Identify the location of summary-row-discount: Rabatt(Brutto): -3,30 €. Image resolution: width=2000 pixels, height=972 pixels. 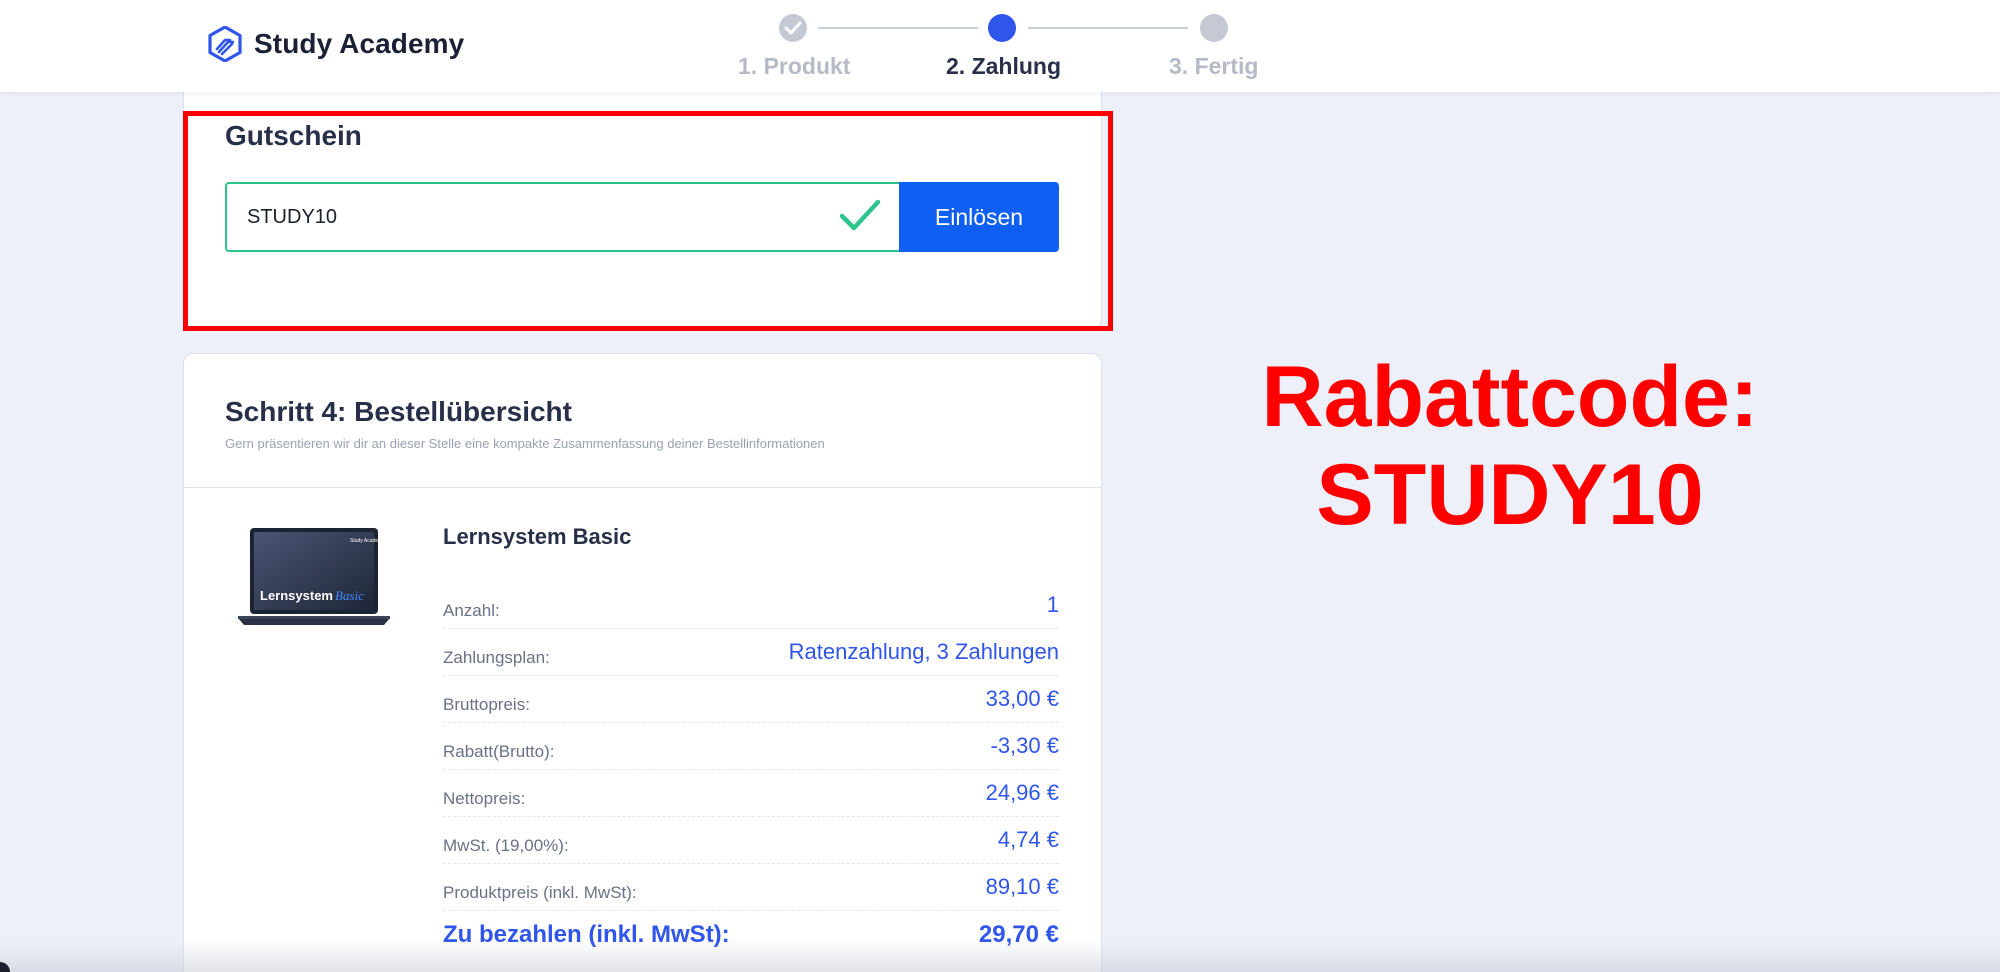
(751, 746).